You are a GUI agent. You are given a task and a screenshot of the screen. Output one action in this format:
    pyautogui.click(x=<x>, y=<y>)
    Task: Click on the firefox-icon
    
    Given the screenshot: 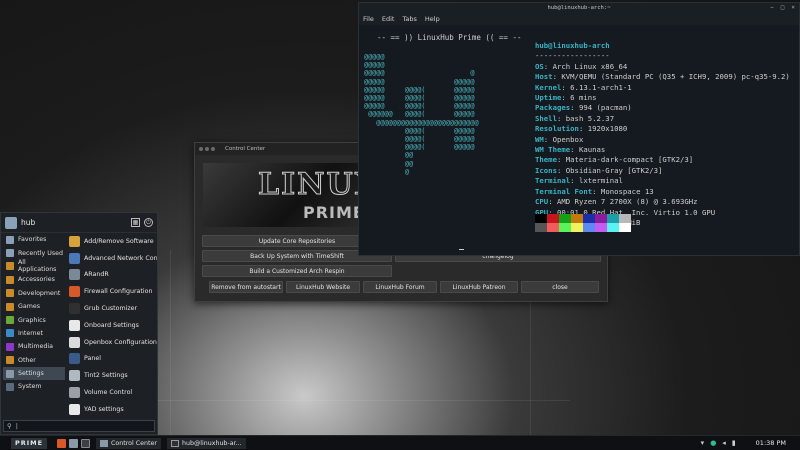 What is the action you would take?
    pyautogui.click(x=61, y=443)
    